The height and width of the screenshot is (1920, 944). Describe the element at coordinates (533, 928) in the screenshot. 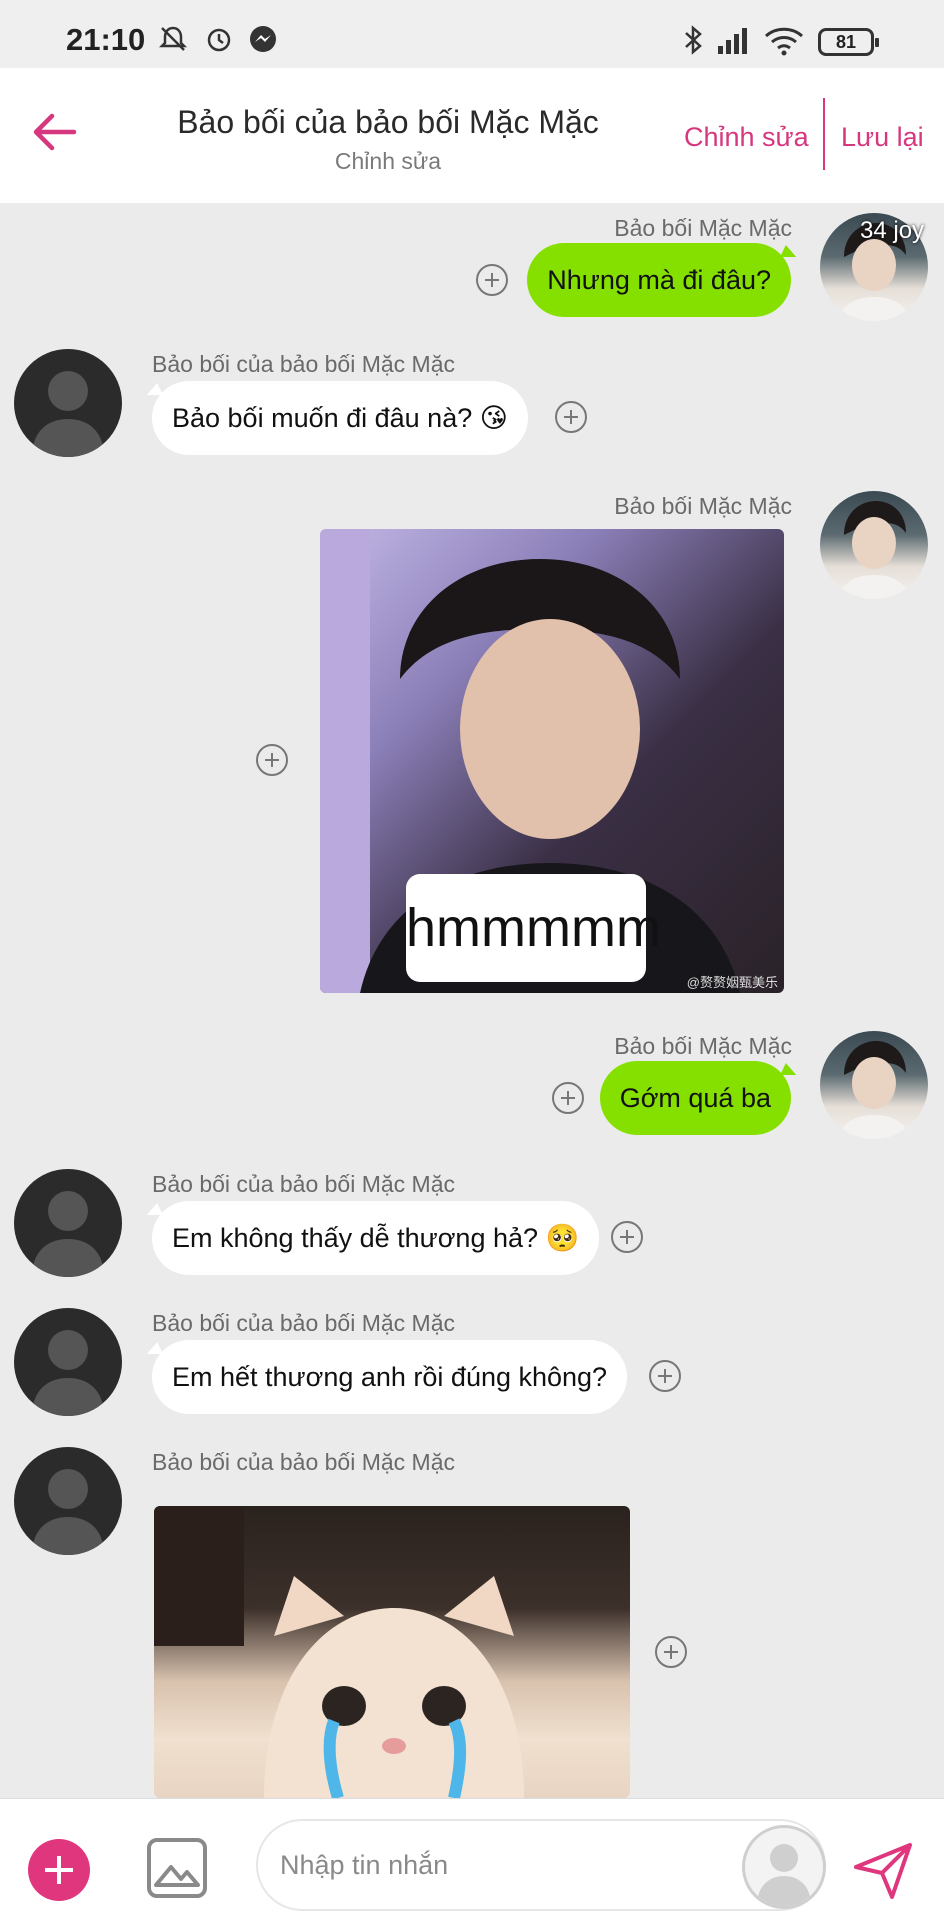

I see `meme-caption: hmmmmm` at that location.